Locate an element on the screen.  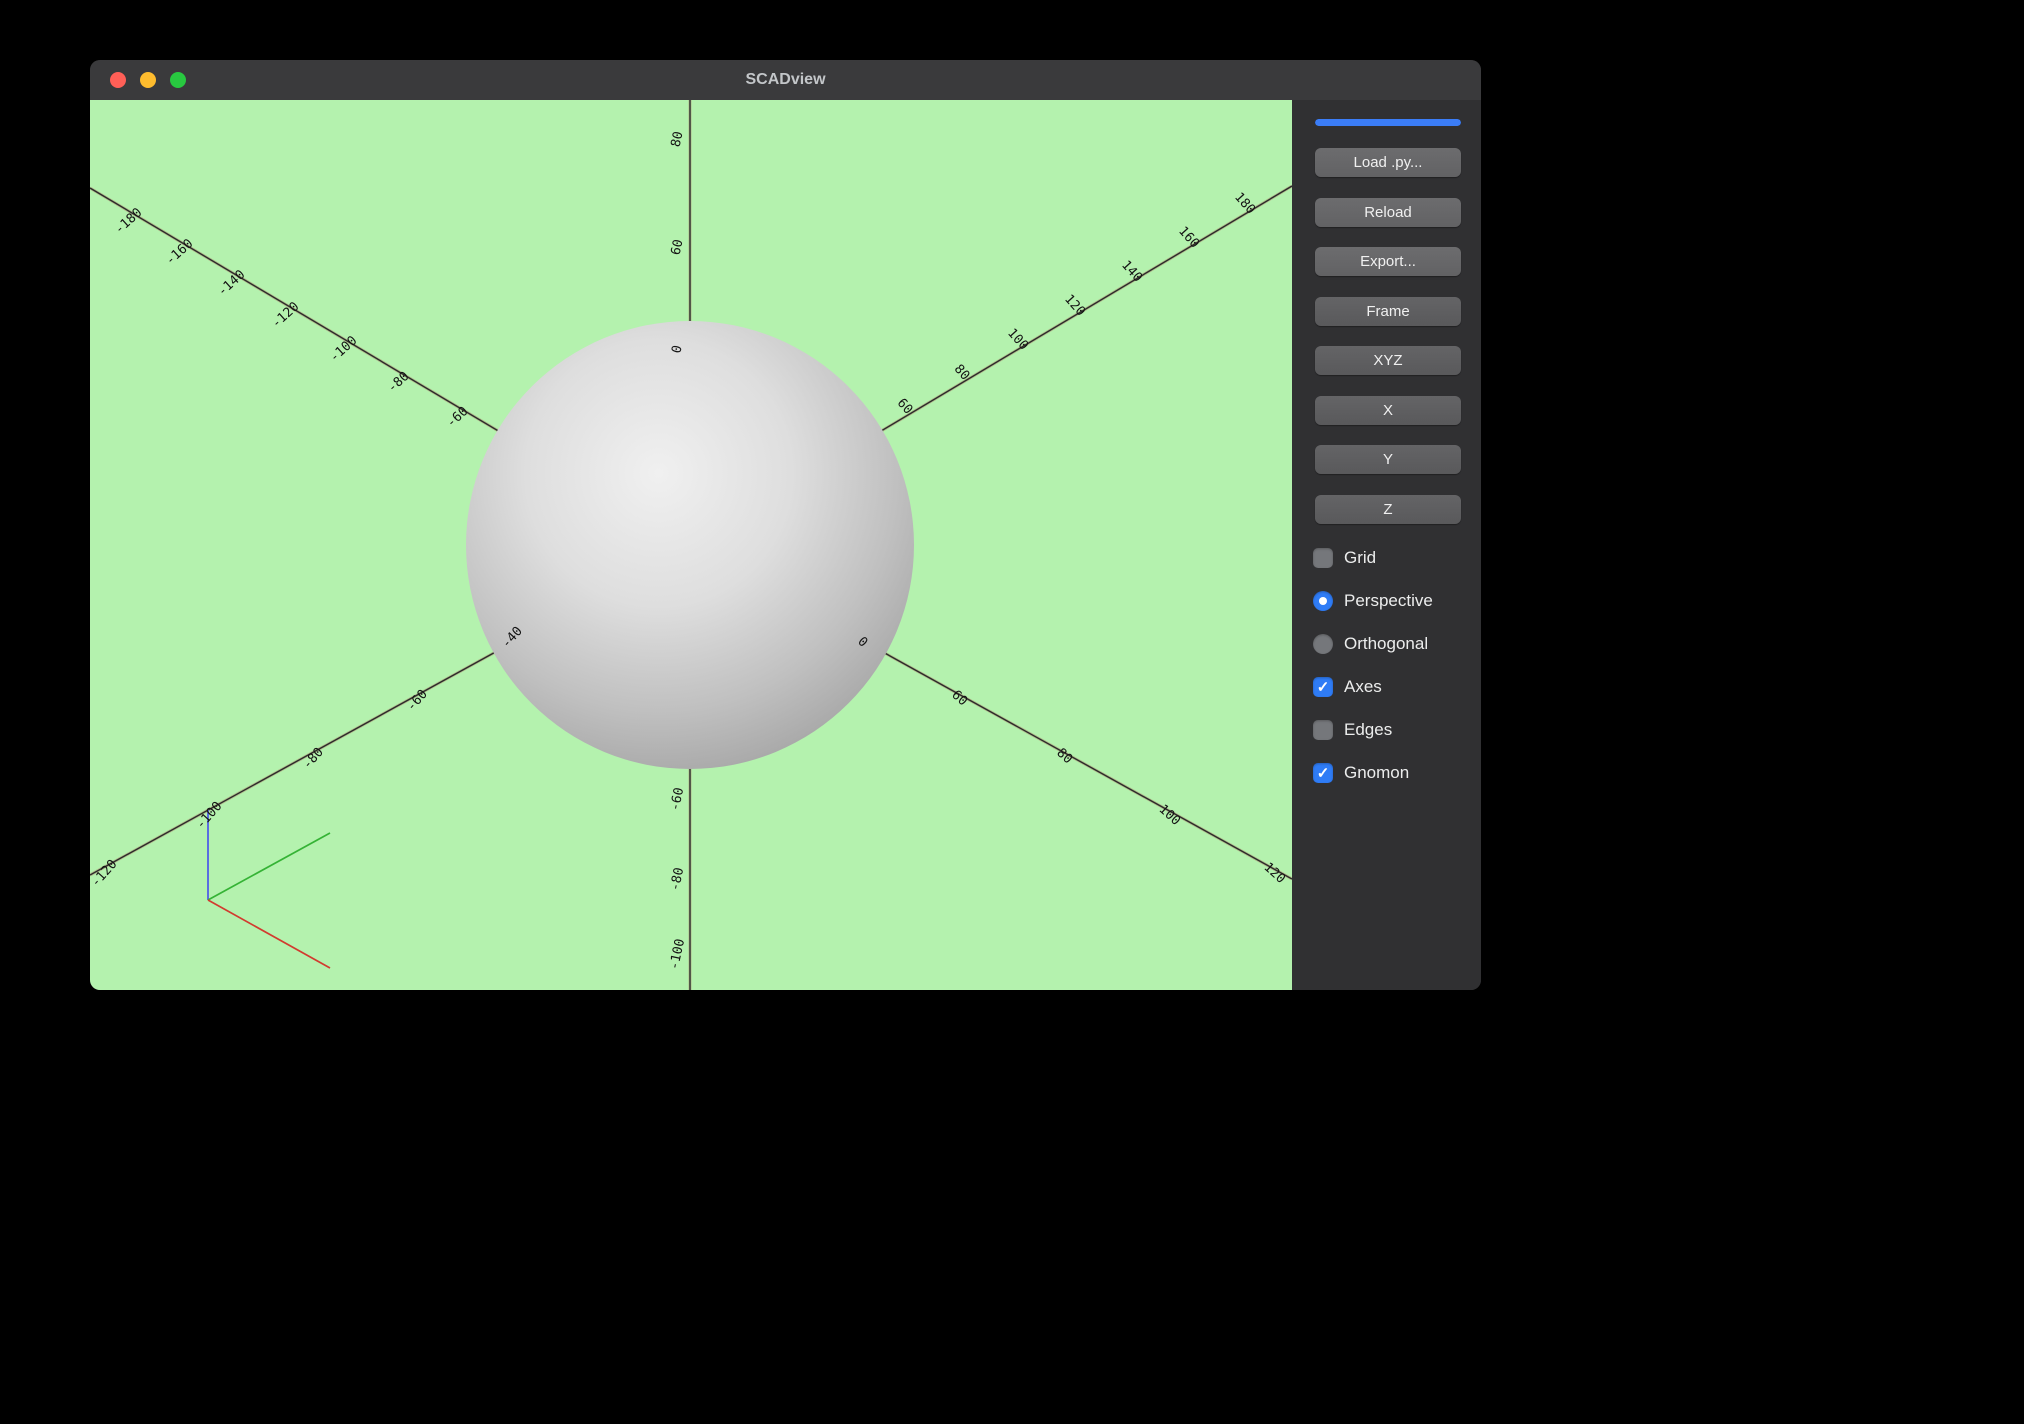
axis-tick-label: -160 is located at coordinates (179, 252).